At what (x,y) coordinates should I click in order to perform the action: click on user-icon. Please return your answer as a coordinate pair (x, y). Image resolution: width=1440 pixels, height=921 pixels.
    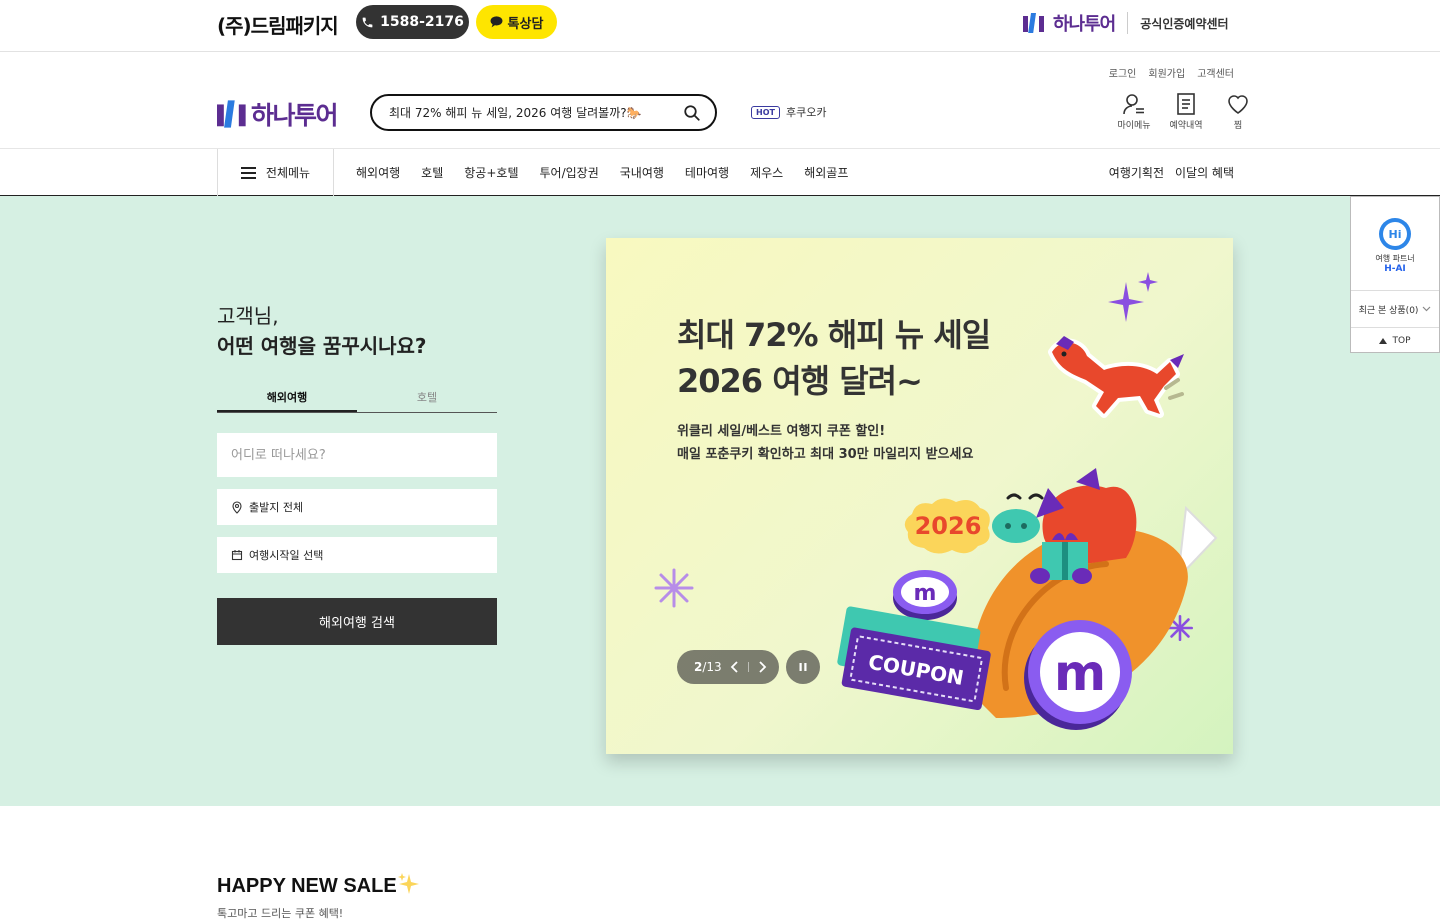
    Looking at the image, I should click on (1133, 104).